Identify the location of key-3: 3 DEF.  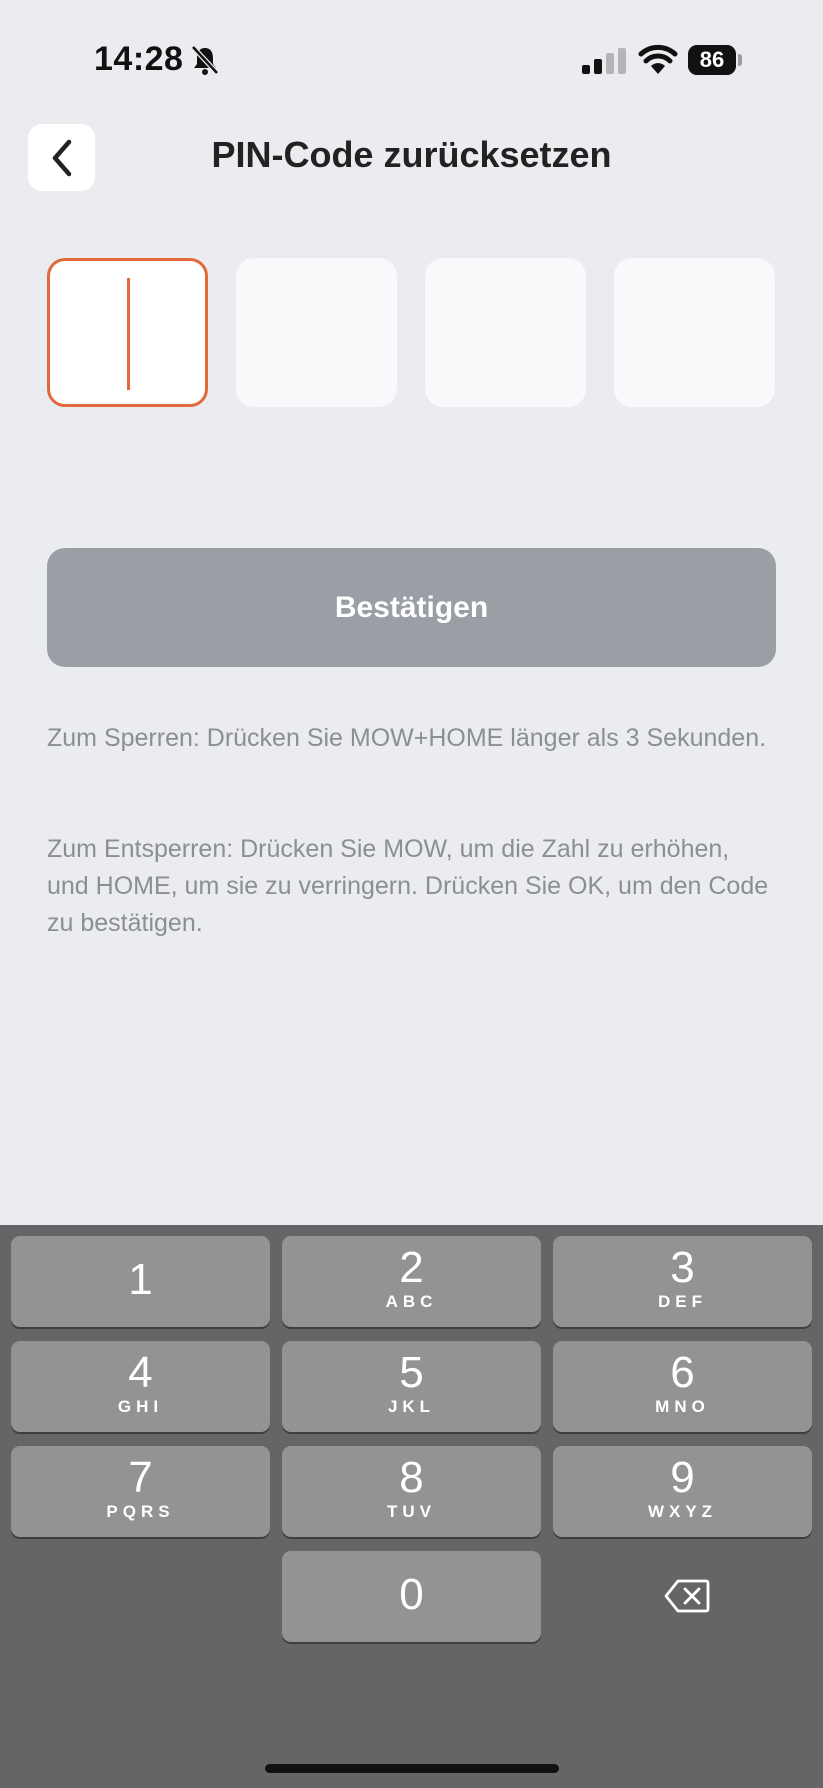
(682, 1281).